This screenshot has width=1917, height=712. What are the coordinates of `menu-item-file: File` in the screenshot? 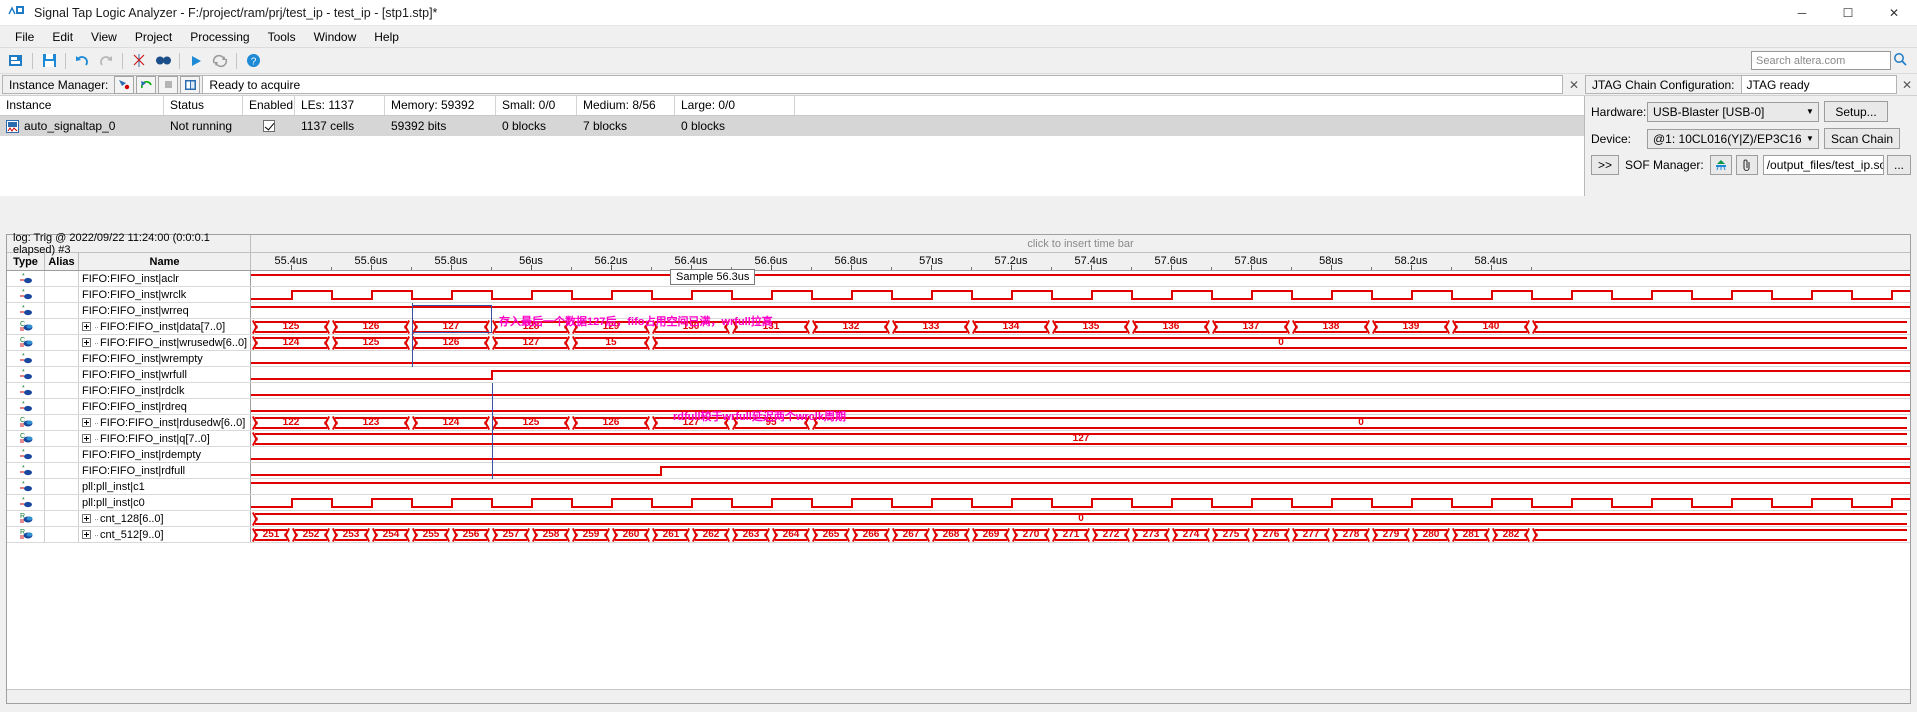 It's located at (24, 37).